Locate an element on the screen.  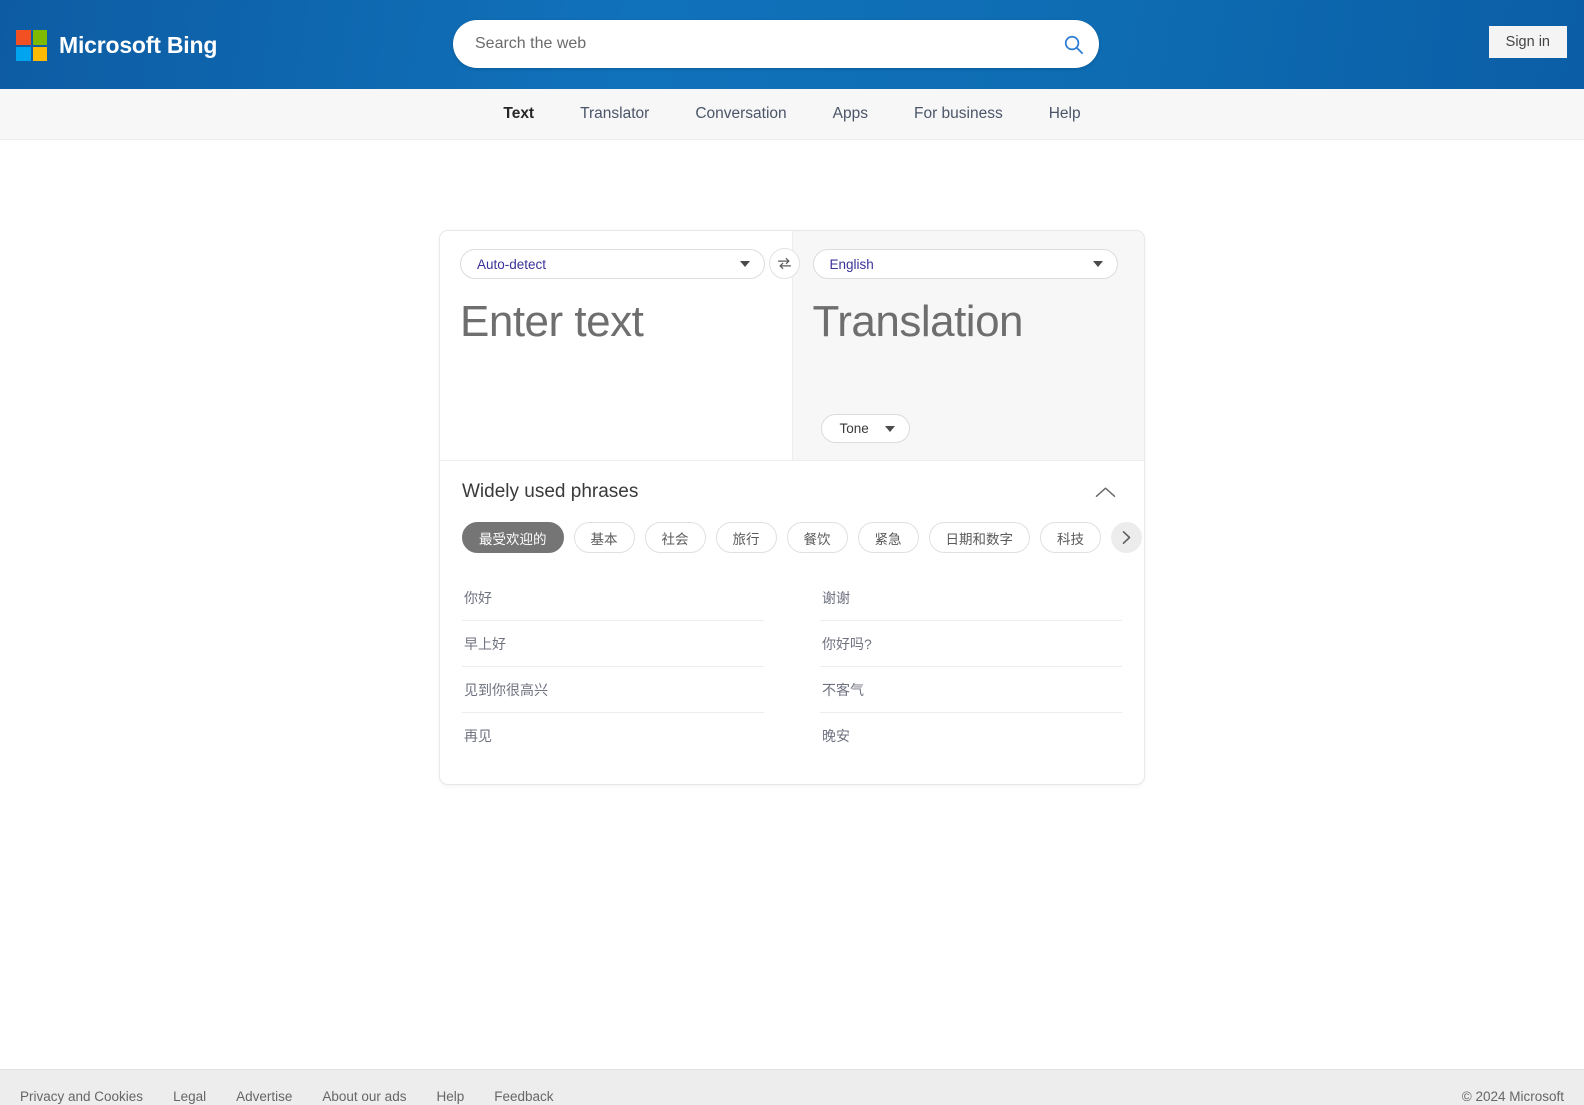
phrase-item: 见到你很高兴 is located at coordinates (613, 690).